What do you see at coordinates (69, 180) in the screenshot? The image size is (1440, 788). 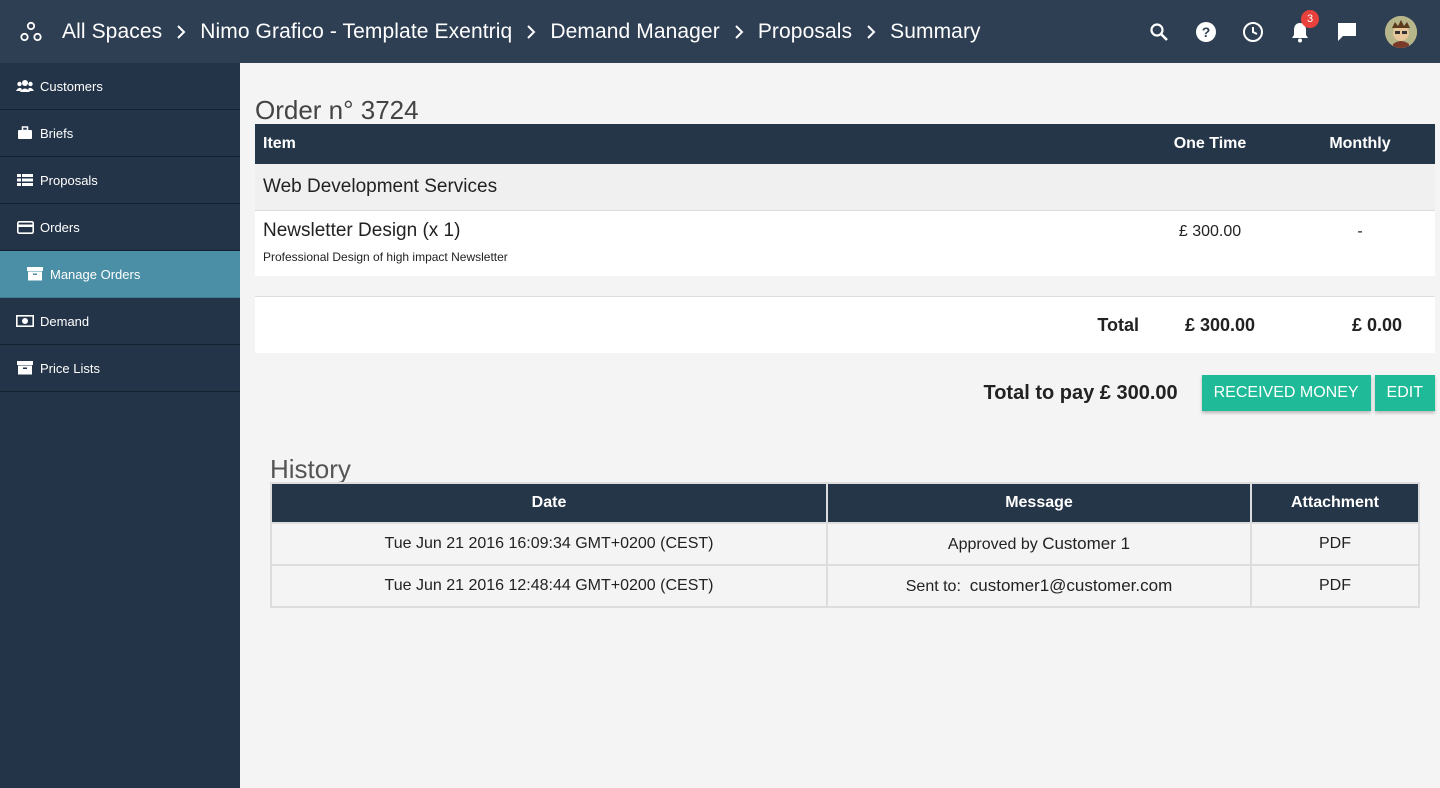 I see `sidebar-item-label: Proposals` at bounding box center [69, 180].